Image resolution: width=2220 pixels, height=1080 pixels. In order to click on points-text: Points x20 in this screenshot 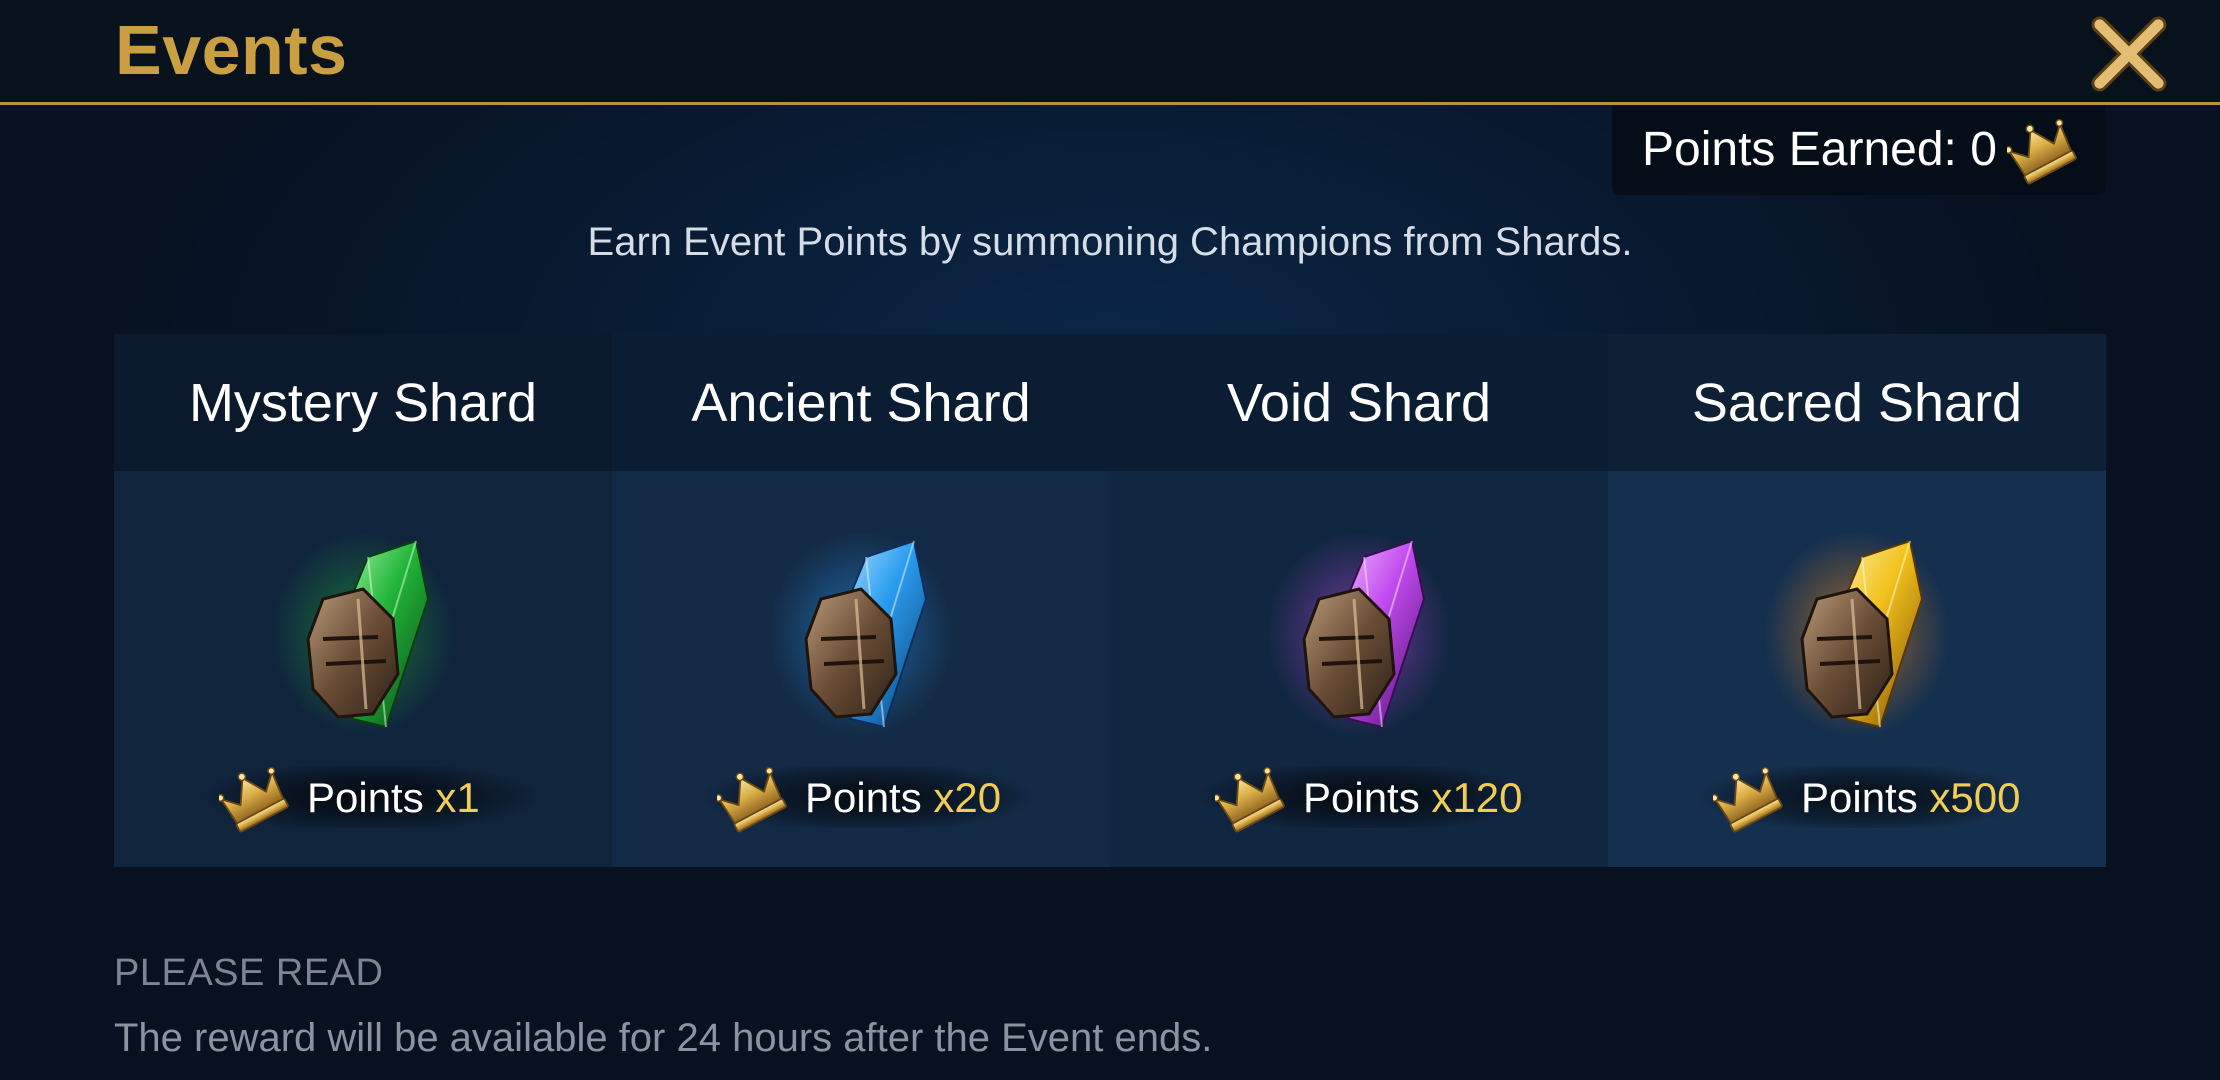, I will do `click(903, 798)`.